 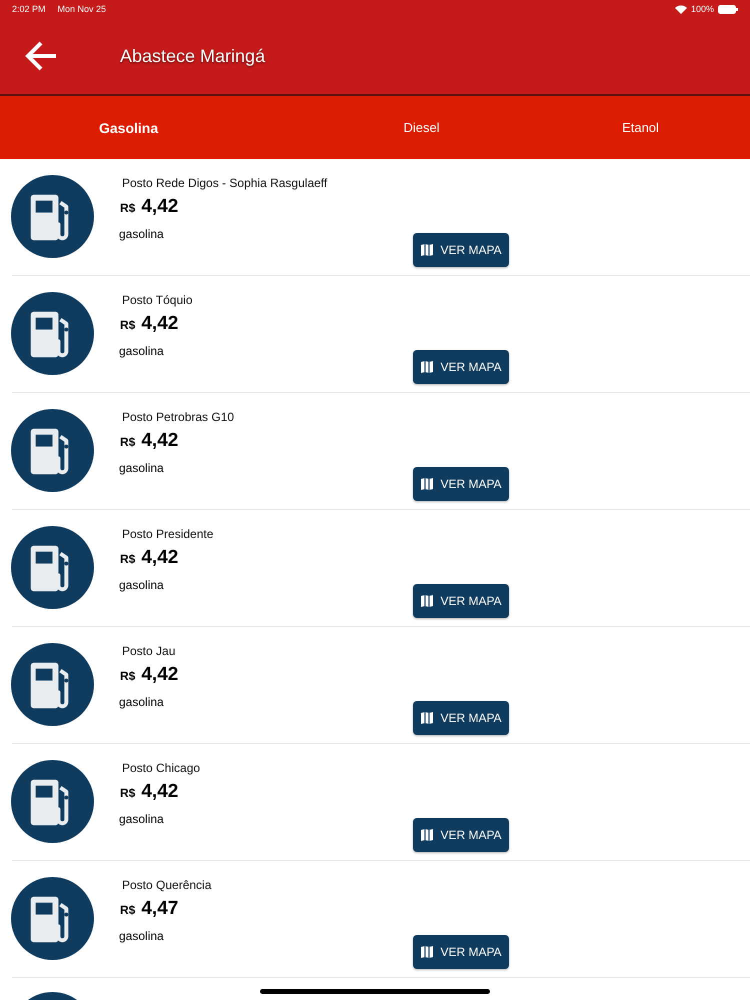 I want to click on fuel-tab: Gasolina, so click(x=156, y=127).